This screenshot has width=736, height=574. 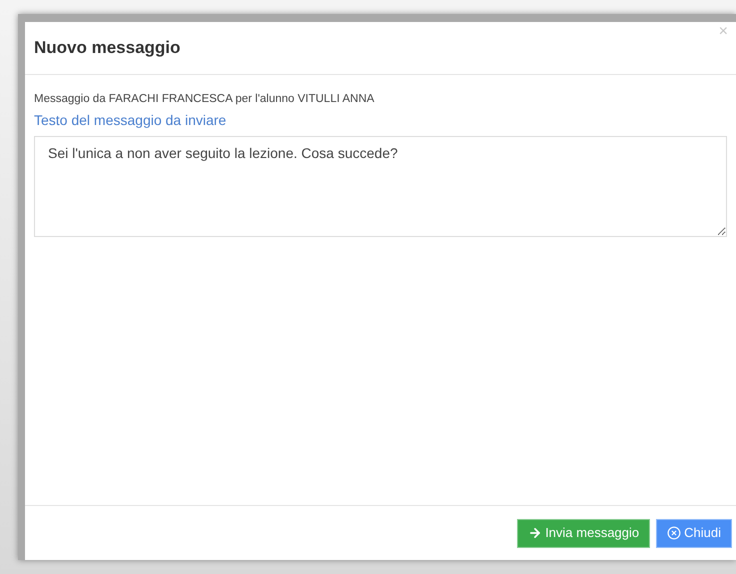 What do you see at coordinates (205, 99) in the screenshot?
I see `message-info: Messaggio da FARACHI FRANCESCA per l'alunno VITULLI ANNA` at bounding box center [205, 99].